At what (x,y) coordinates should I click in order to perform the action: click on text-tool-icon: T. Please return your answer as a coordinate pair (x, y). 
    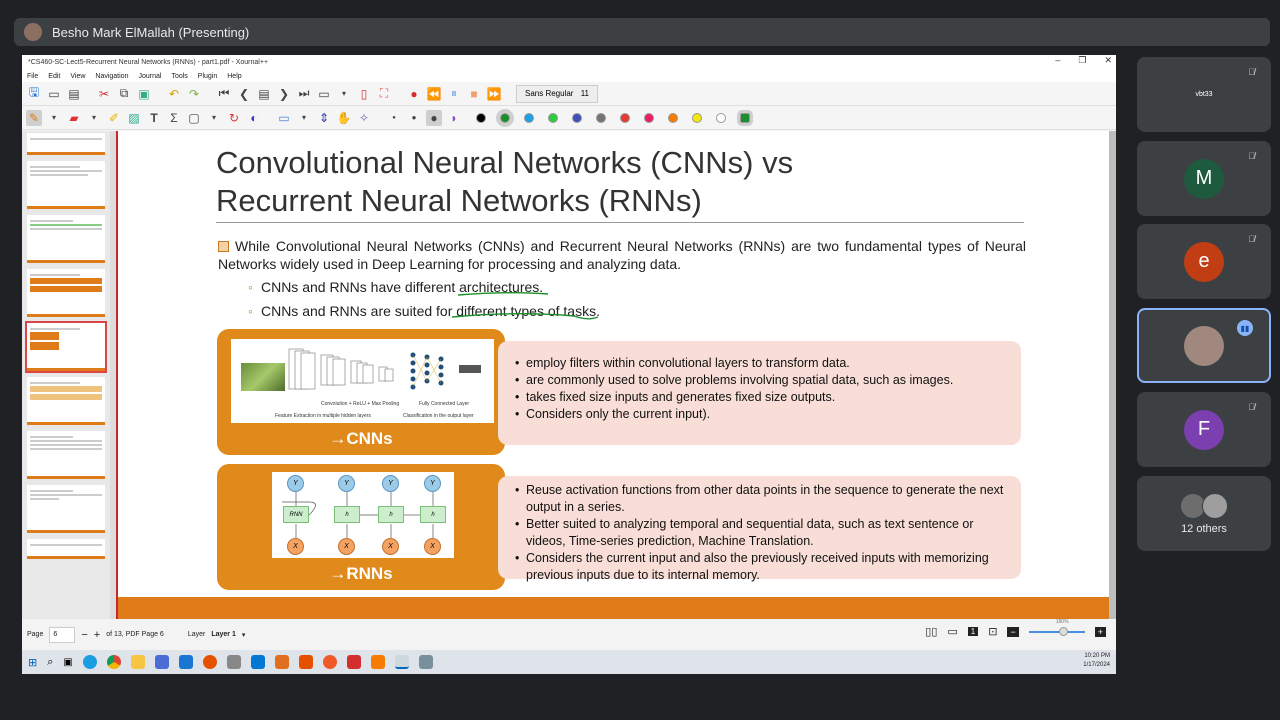
    Looking at the image, I should click on (154, 118).